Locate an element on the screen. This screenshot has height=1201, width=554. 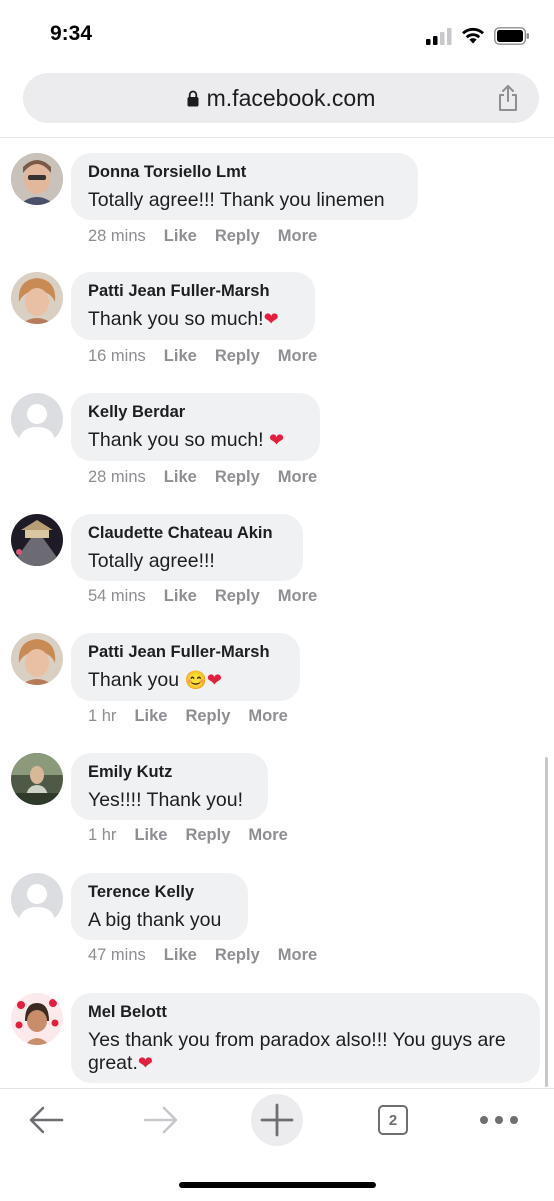
comment-text: Totally agree!!! Thank you linemen is located at coordinates (236, 200).